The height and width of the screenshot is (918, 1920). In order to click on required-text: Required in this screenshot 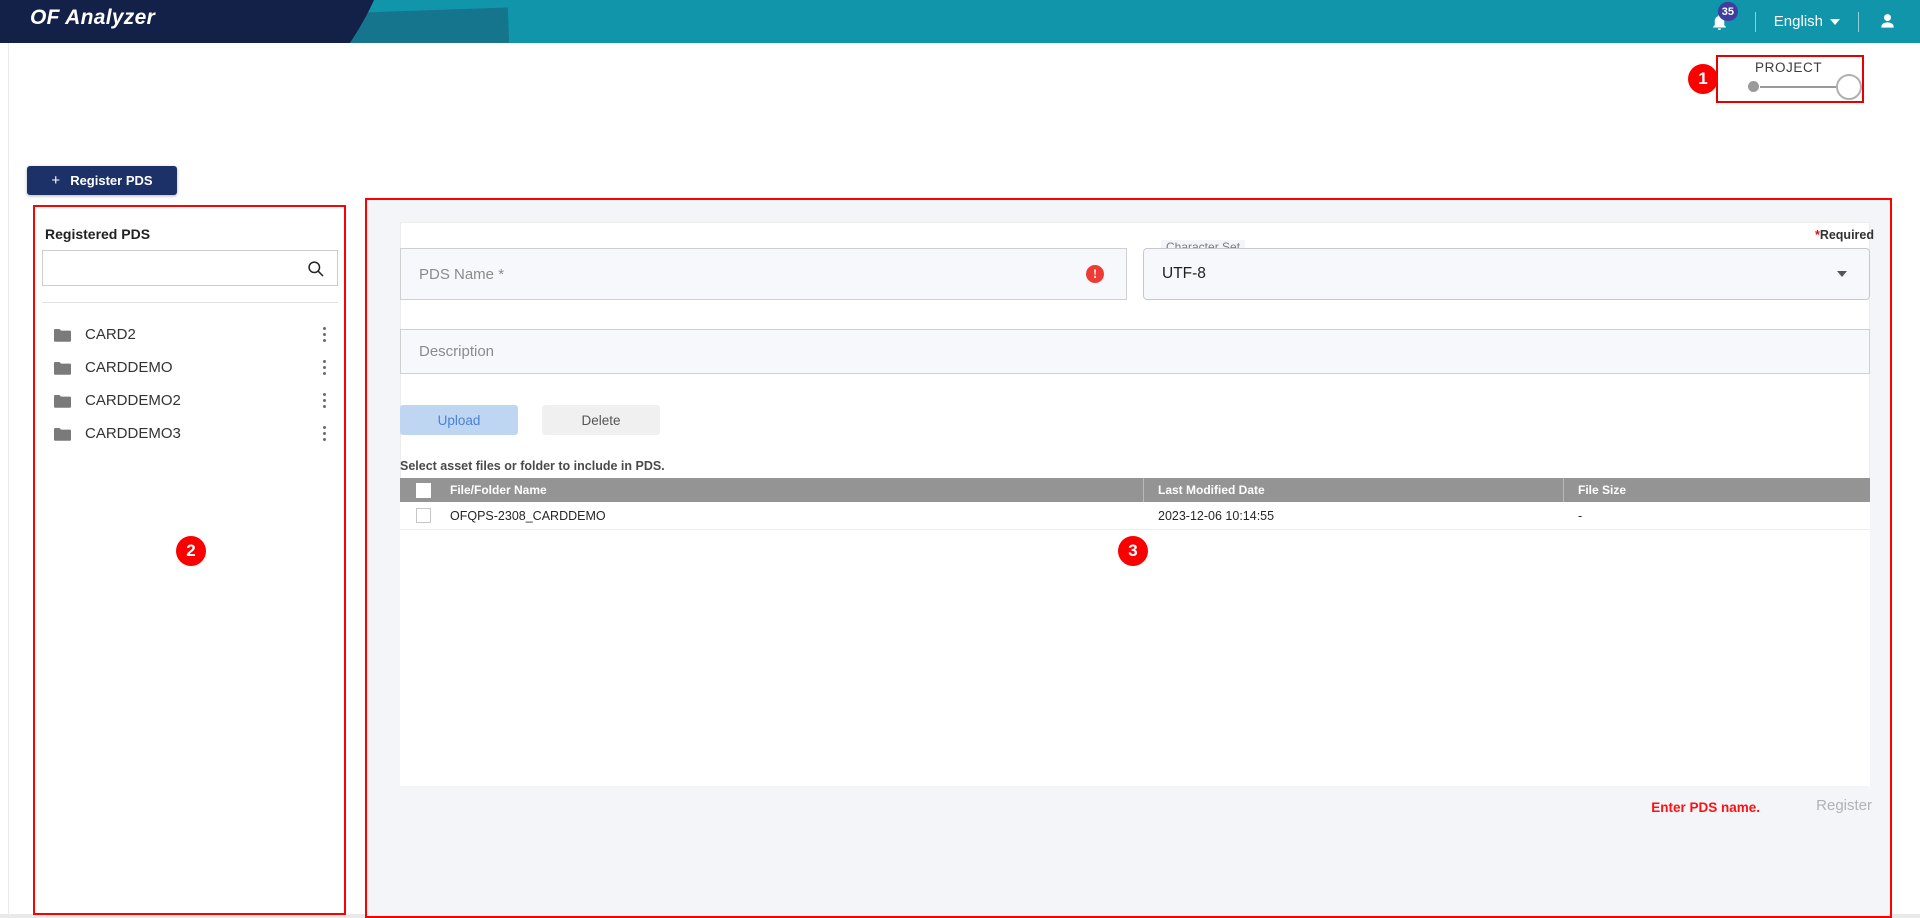, I will do `click(1846, 235)`.